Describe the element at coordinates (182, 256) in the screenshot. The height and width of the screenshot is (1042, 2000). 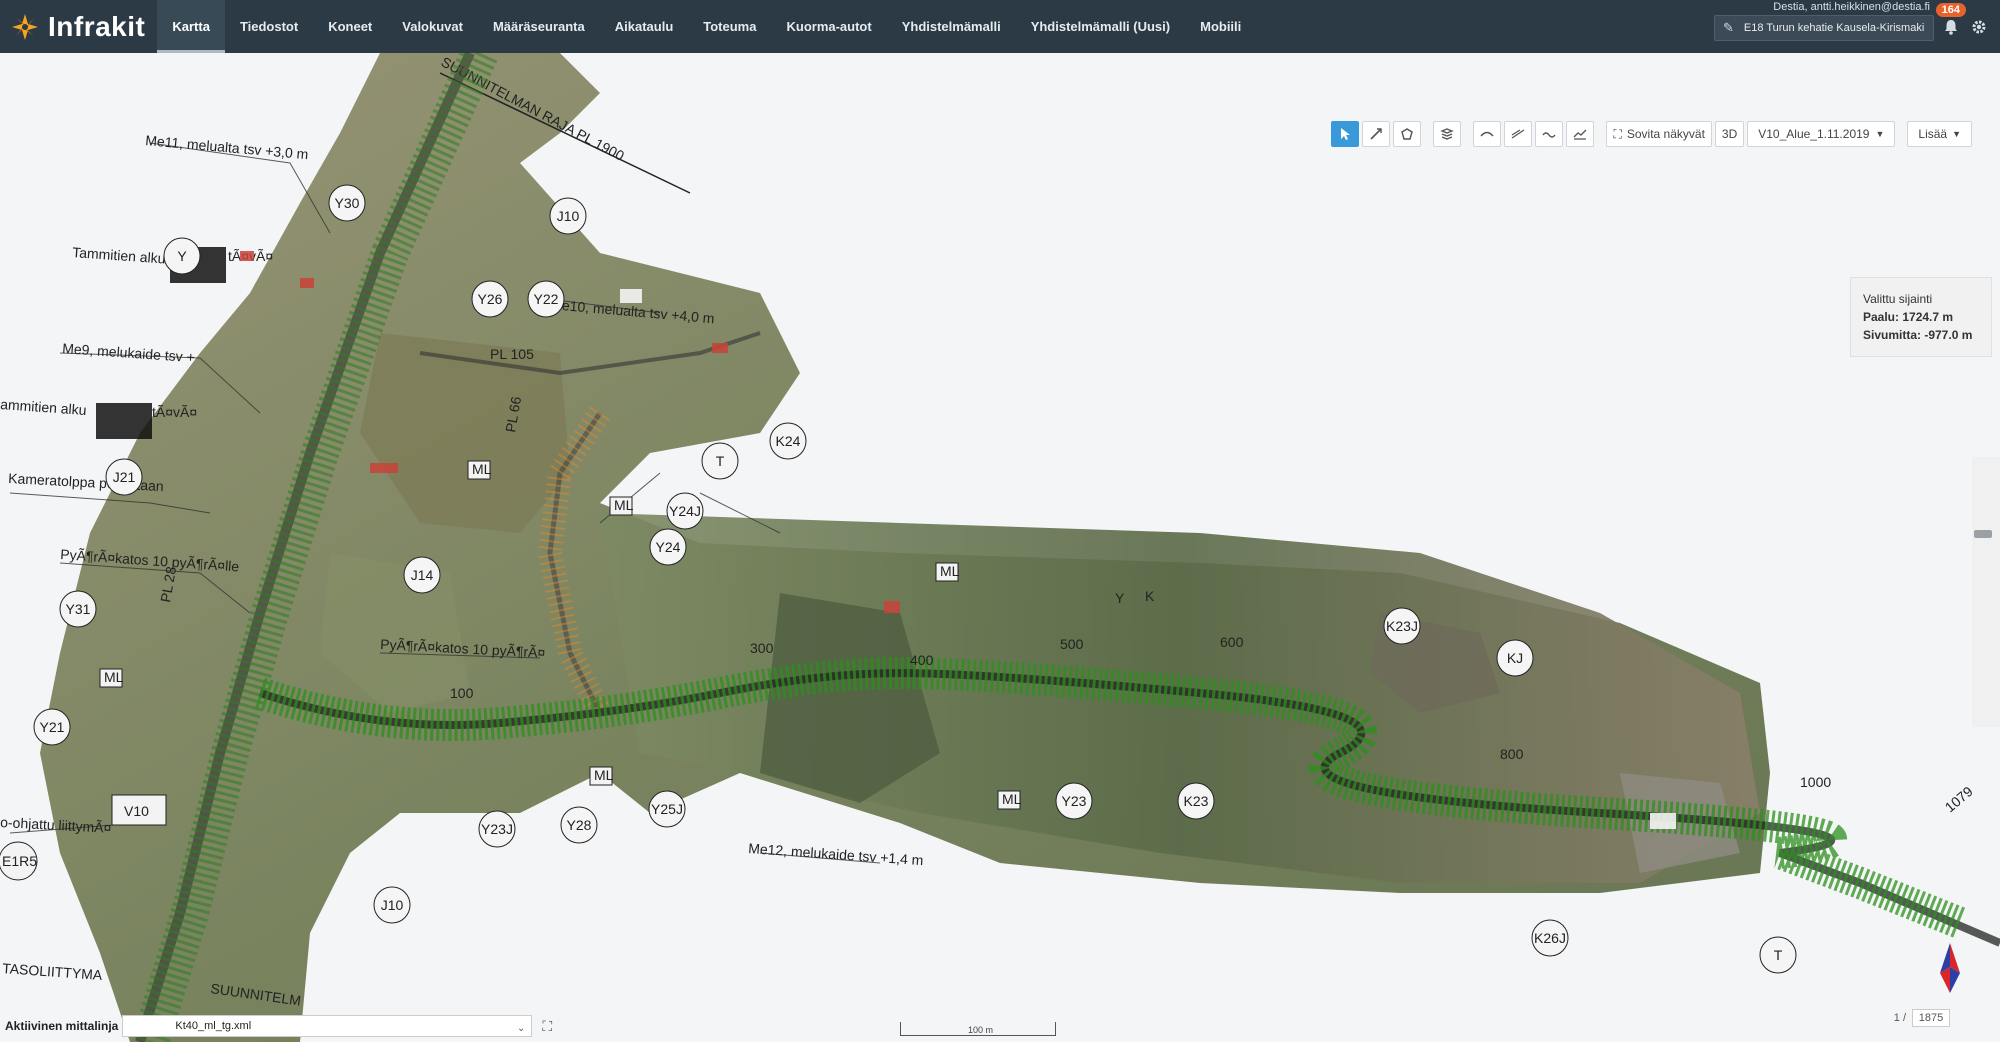
I see `marker-y: Y` at that location.